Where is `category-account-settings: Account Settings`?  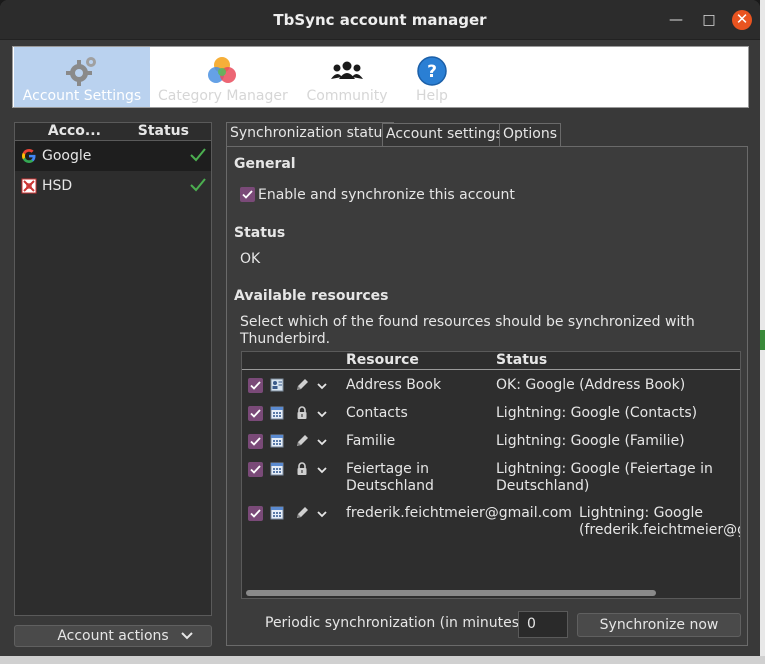
category-account-settings: Account Settings is located at coordinates (82, 77).